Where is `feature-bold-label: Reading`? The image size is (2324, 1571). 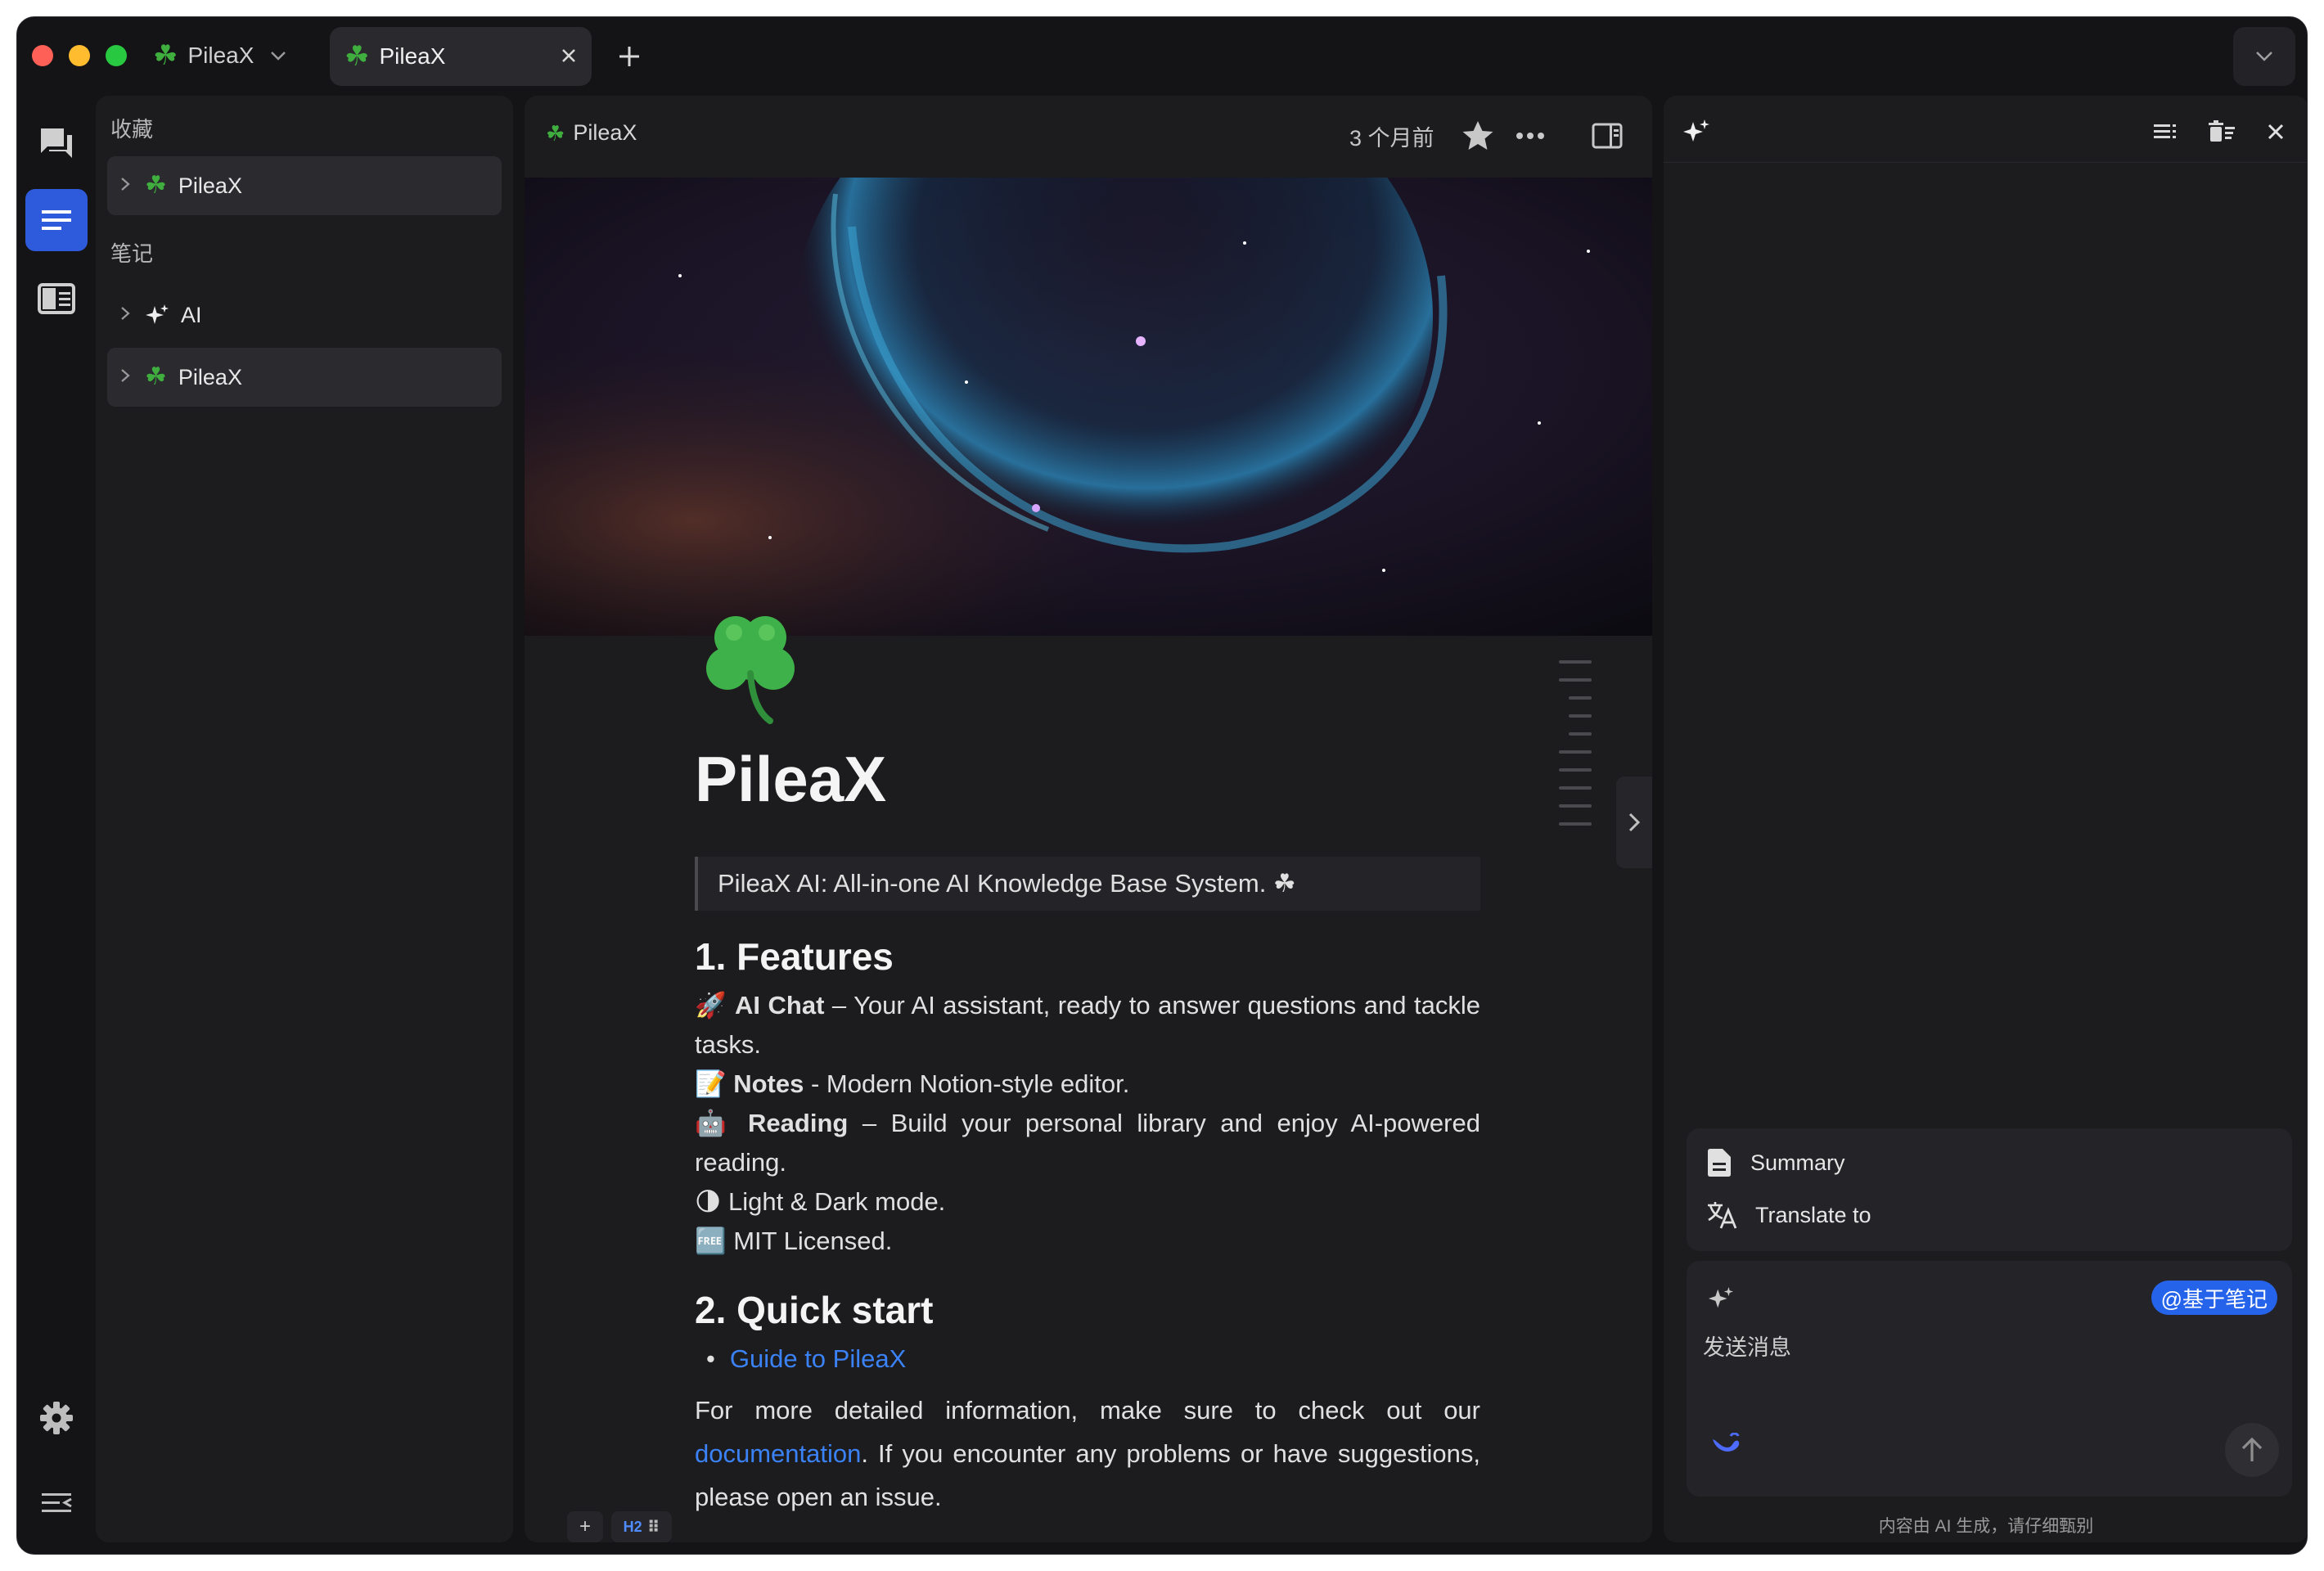 feature-bold-label: Reading is located at coordinates (799, 1123).